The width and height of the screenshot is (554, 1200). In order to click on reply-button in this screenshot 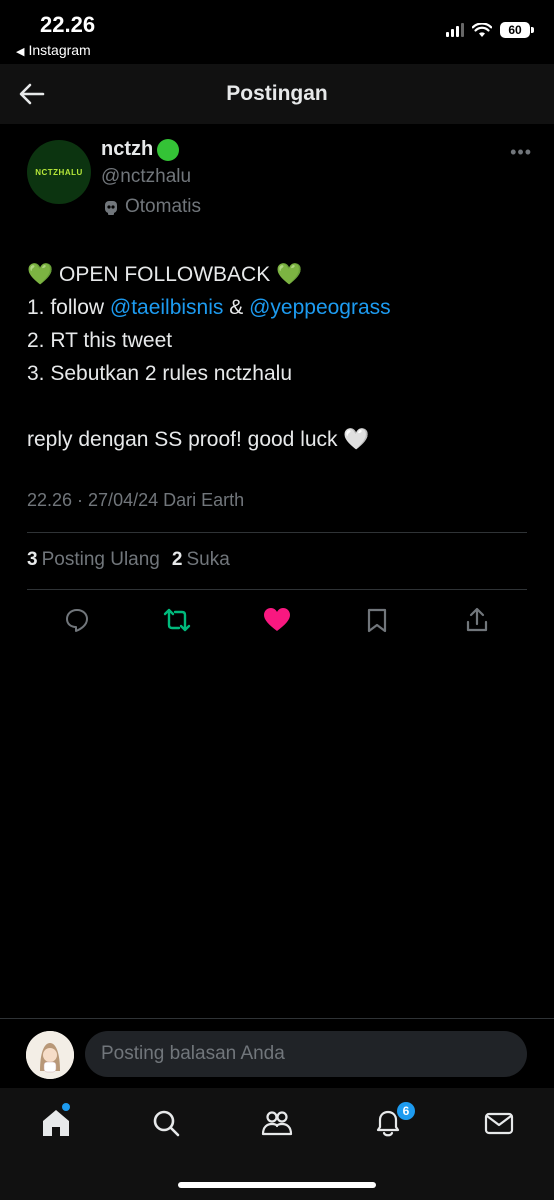, I will do `click(77, 620)`.